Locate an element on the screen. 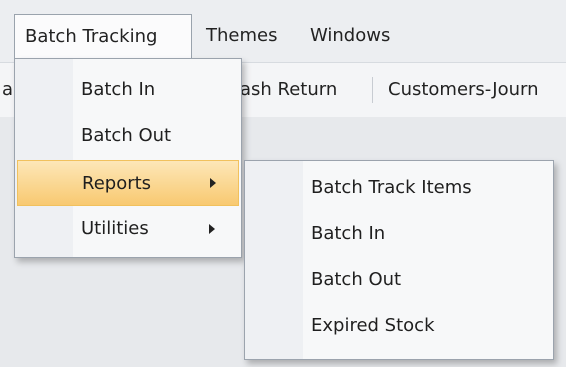 This screenshot has height=367, width=566. toolbar-partial-item: a is located at coordinates (7, 90).